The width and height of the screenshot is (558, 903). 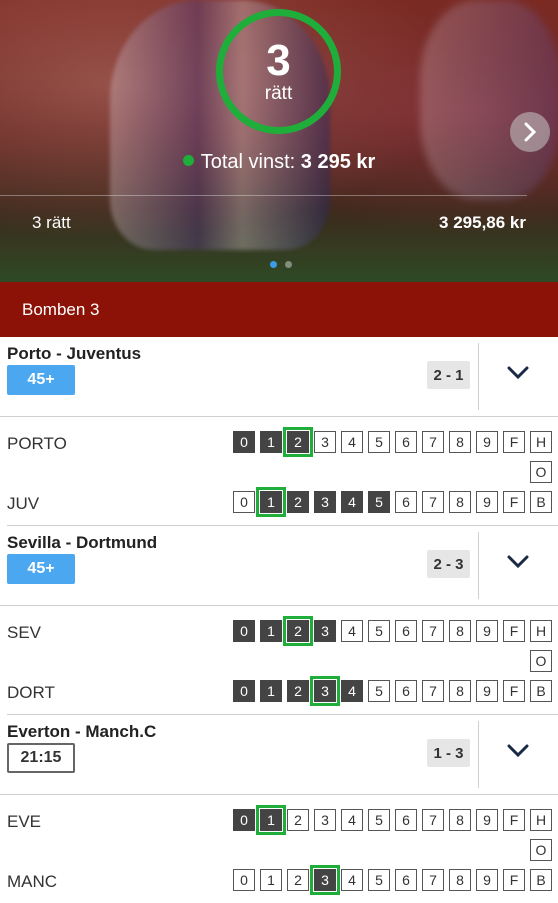 I want to click on chevron-right-icon, so click(x=530, y=132).